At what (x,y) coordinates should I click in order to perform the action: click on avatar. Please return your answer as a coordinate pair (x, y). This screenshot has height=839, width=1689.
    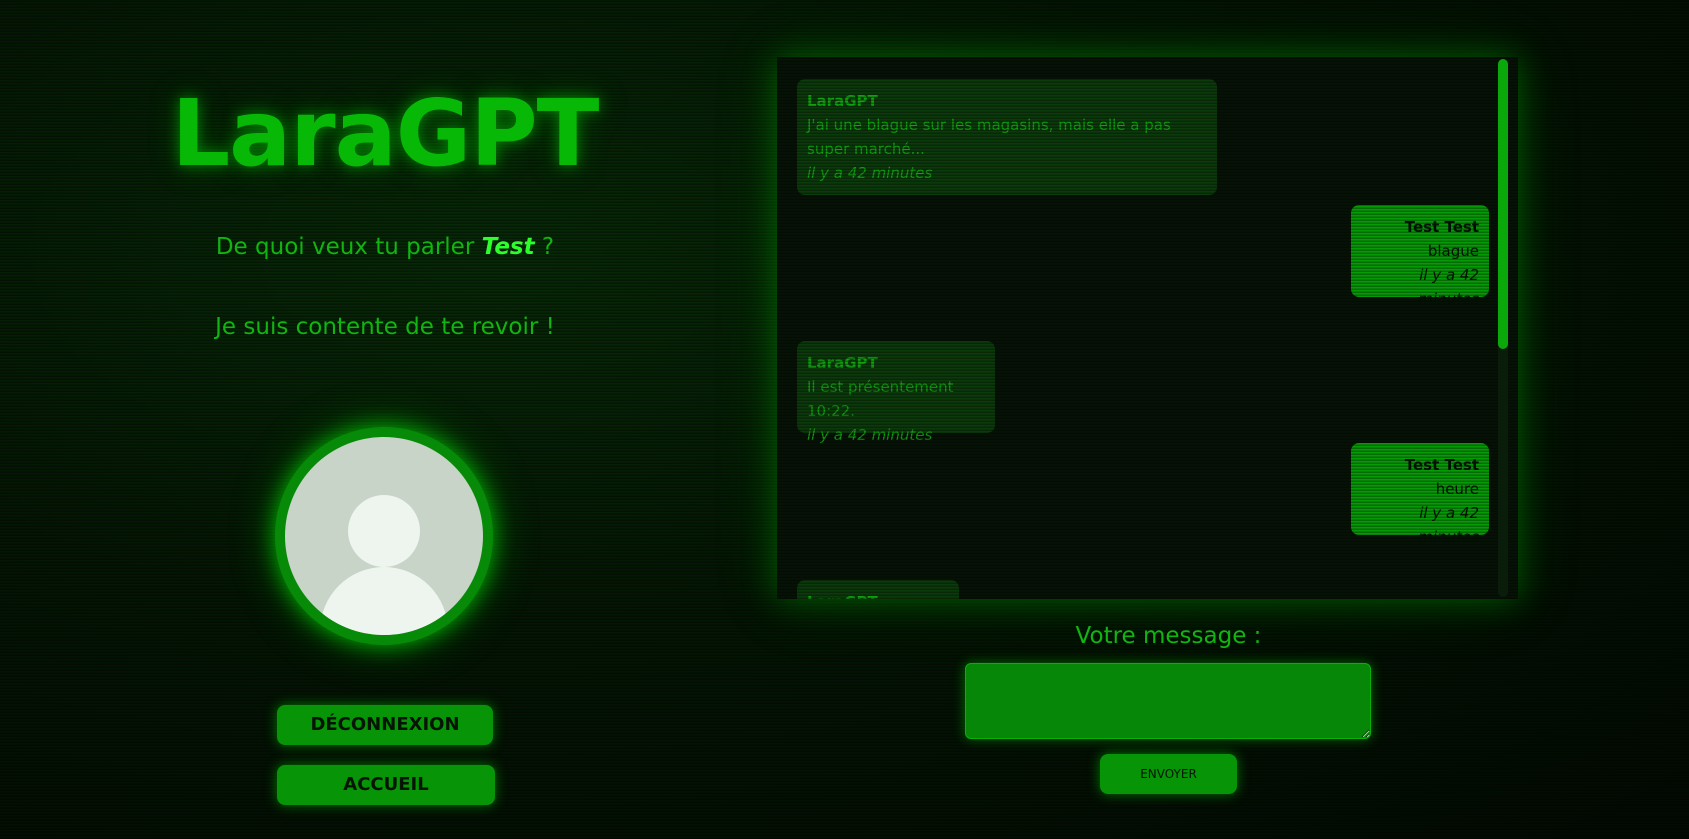
    Looking at the image, I should click on (384, 536).